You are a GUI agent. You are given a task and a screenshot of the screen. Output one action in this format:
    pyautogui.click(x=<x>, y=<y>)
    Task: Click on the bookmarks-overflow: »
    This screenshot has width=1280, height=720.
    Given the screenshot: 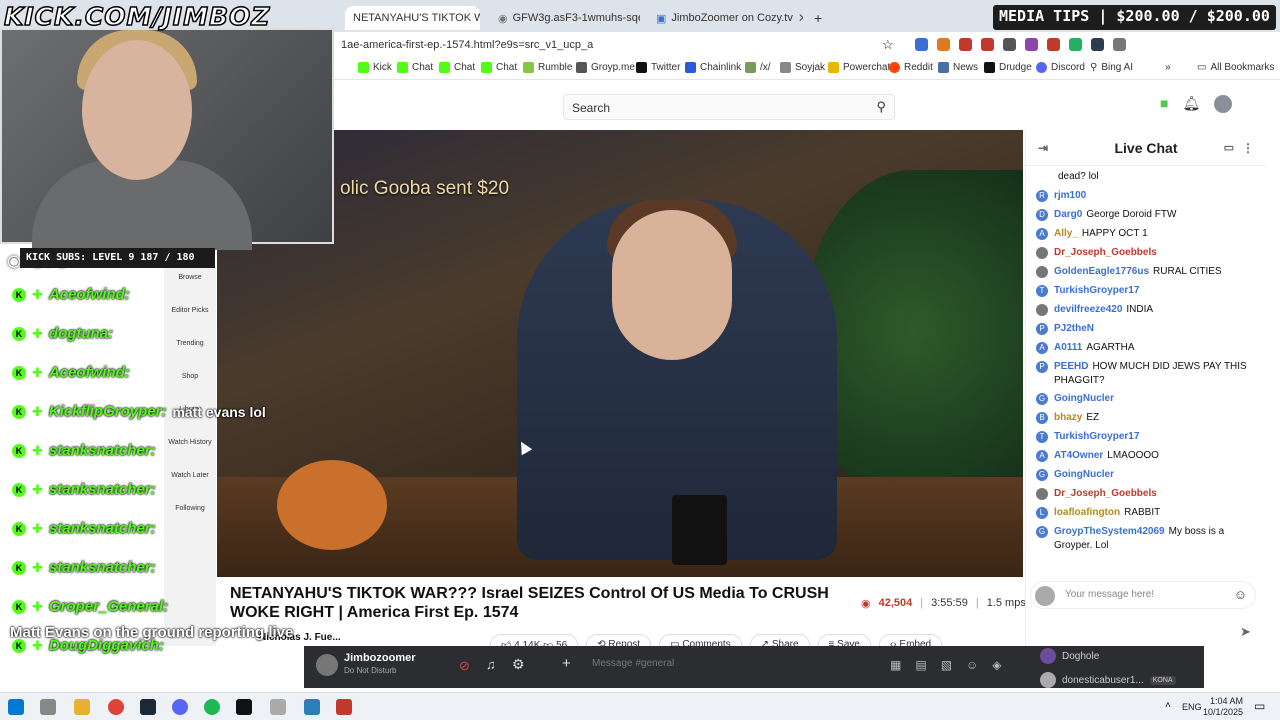 What is the action you would take?
    pyautogui.click(x=1168, y=67)
    